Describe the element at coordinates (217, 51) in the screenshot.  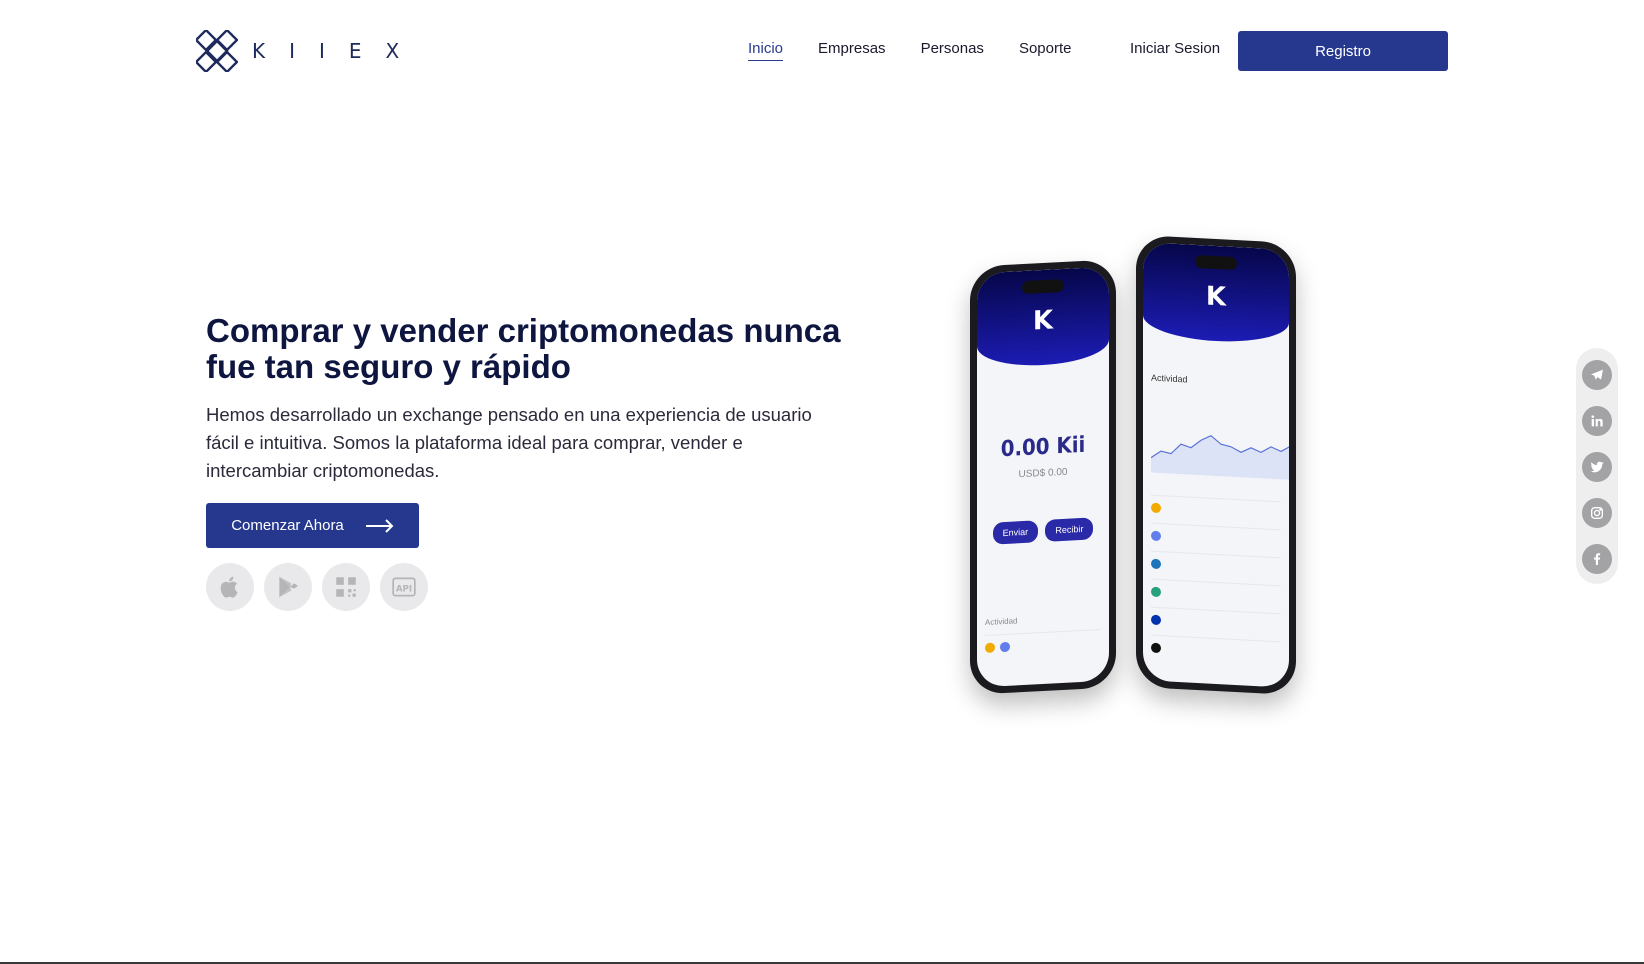
I see `logo-mark-icon` at that location.